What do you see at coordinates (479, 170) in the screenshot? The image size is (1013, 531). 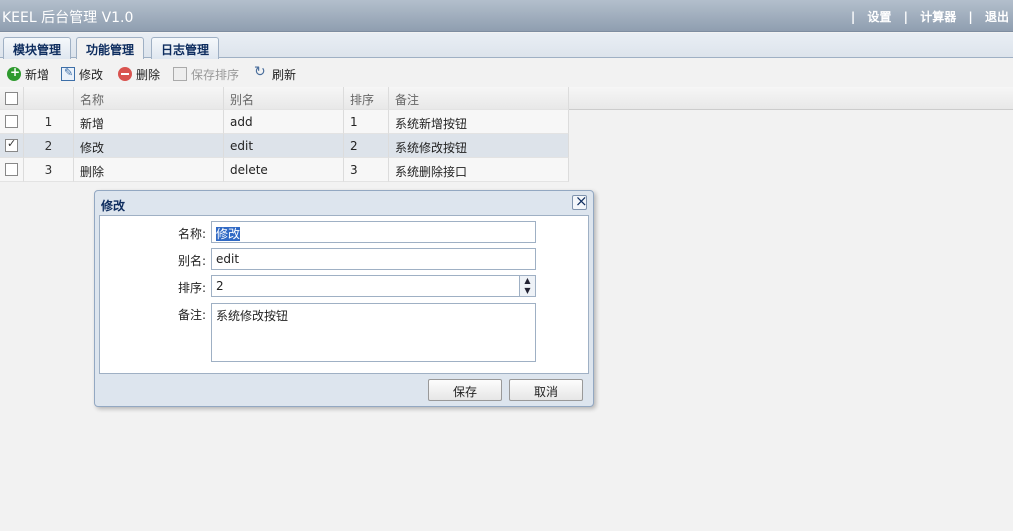 I see `cell-remark: 系统删除接口` at bounding box center [479, 170].